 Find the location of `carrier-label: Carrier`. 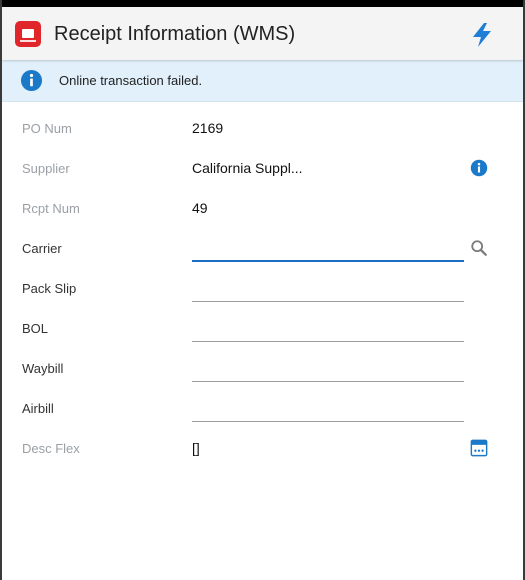

carrier-label: Carrier is located at coordinates (42, 248).